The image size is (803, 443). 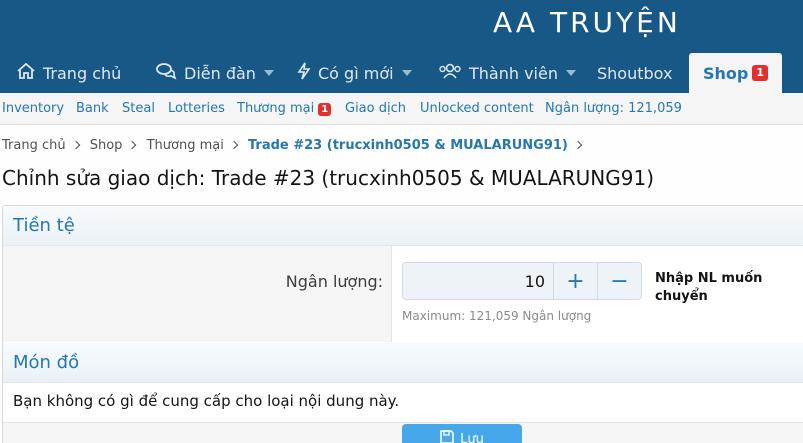 I want to click on site-logo: AA TRUYỆN, so click(x=587, y=22).